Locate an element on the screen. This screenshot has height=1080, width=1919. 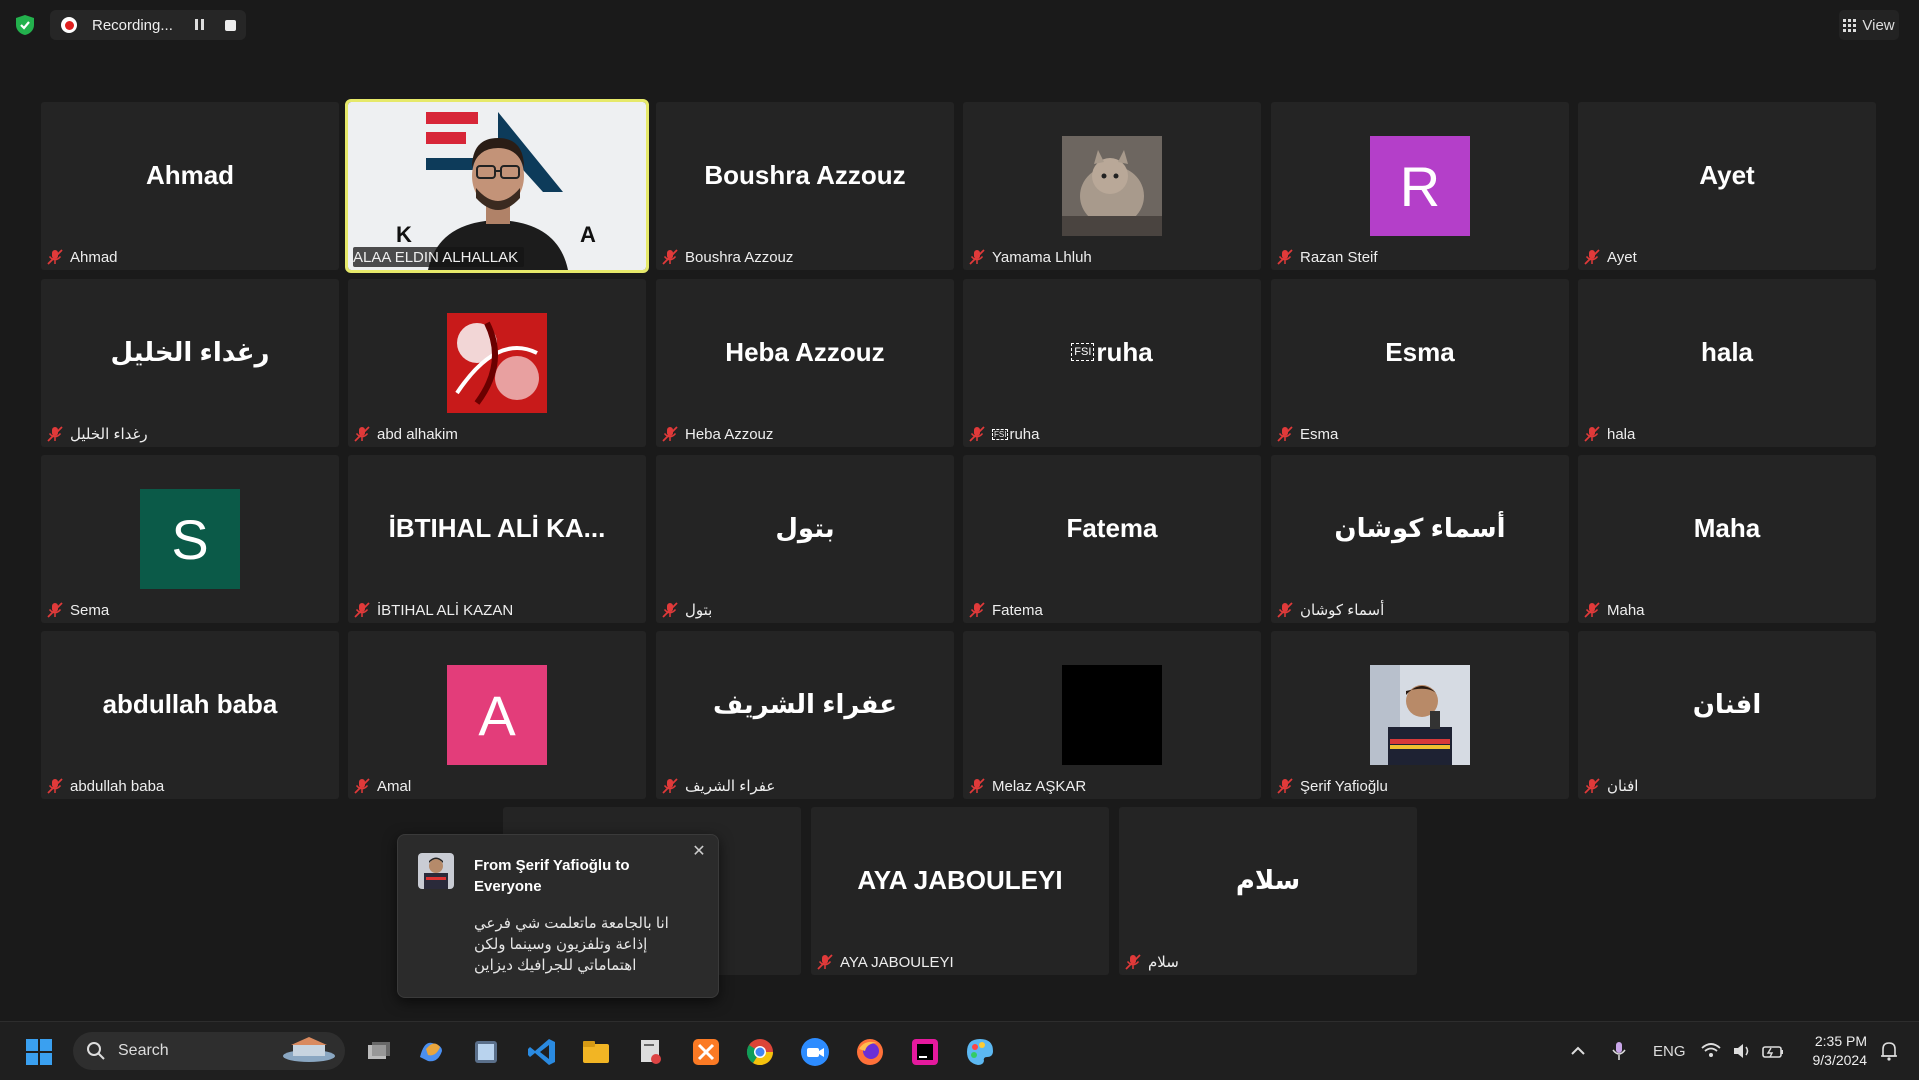
participant-display-name-text: hala is located at coordinates (1727, 351).